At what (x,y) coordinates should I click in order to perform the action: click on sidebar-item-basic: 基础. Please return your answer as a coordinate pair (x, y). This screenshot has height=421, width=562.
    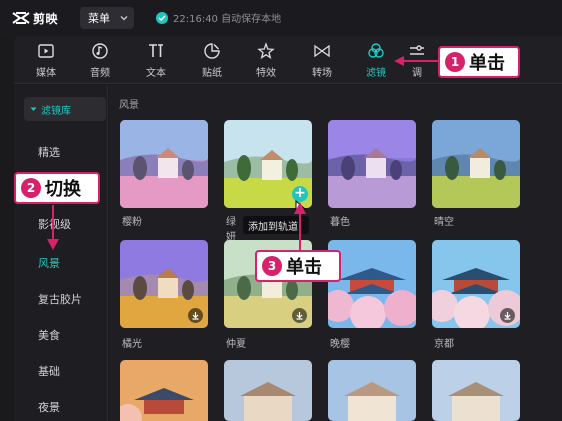
    Looking at the image, I should click on (49, 371).